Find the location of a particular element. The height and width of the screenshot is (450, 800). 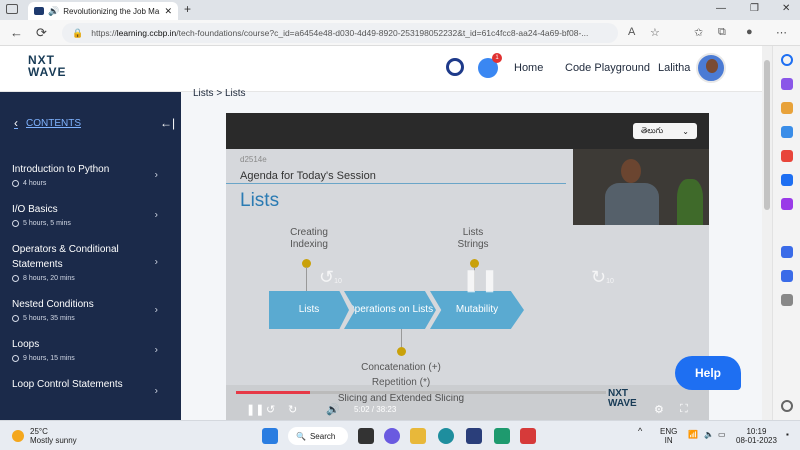

progress-bar is located at coordinates (421, 392).